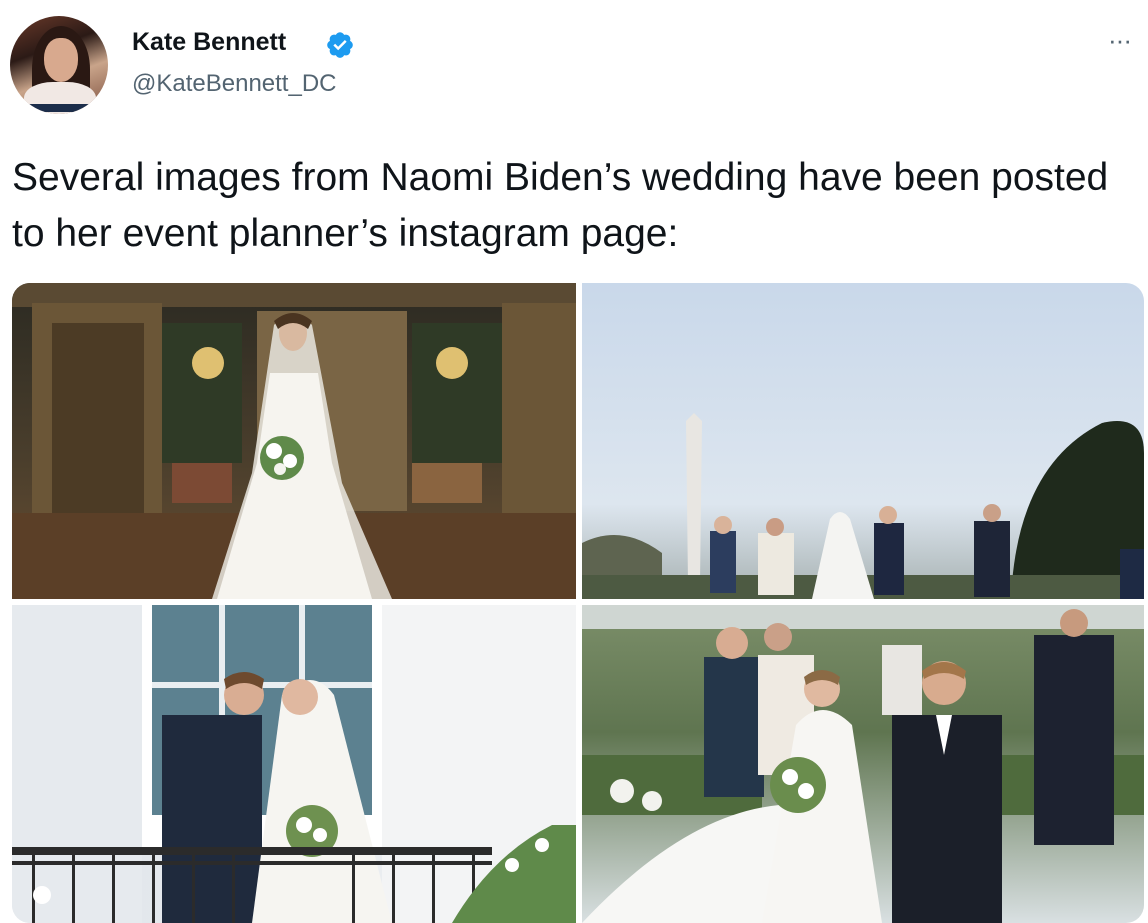 The image size is (1148, 923). I want to click on avatar, so click(59, 65).